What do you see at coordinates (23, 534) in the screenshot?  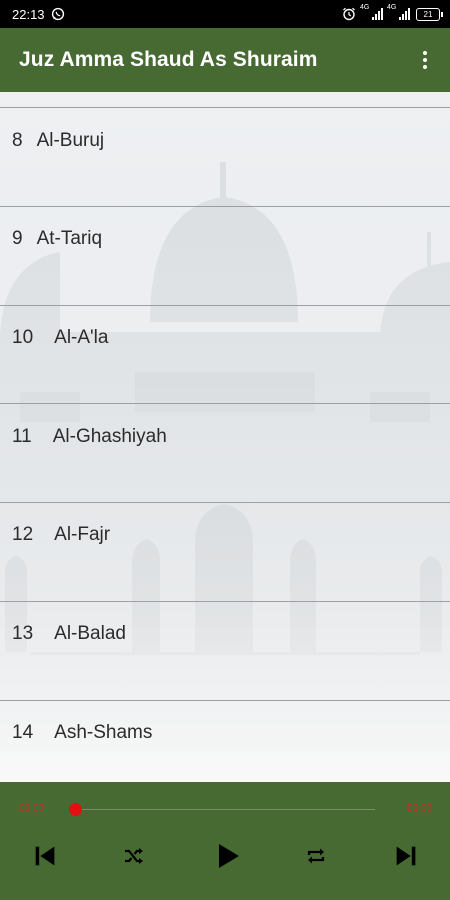 I see `surah-number: 12` at bounding box center [23, 534].